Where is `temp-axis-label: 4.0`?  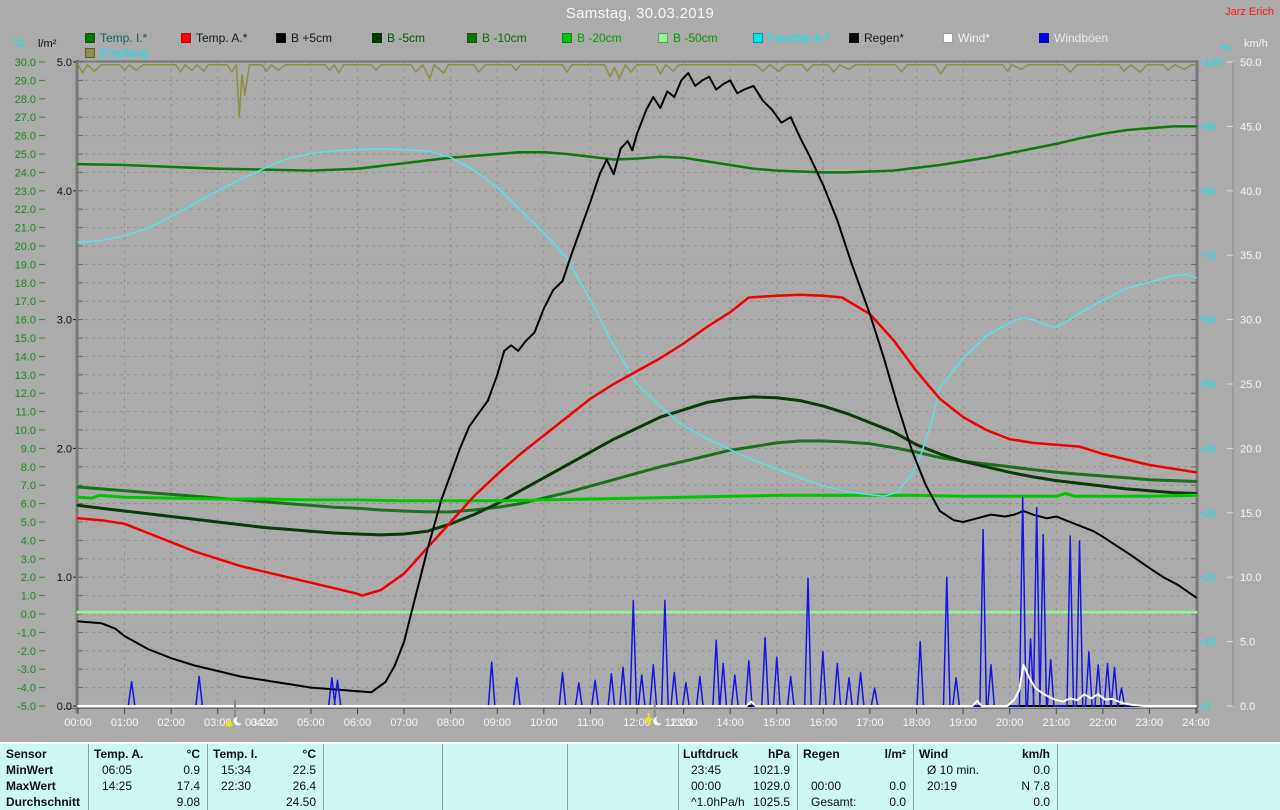
temp-axis-label: 4.0 is located at coordinates (28, 541).